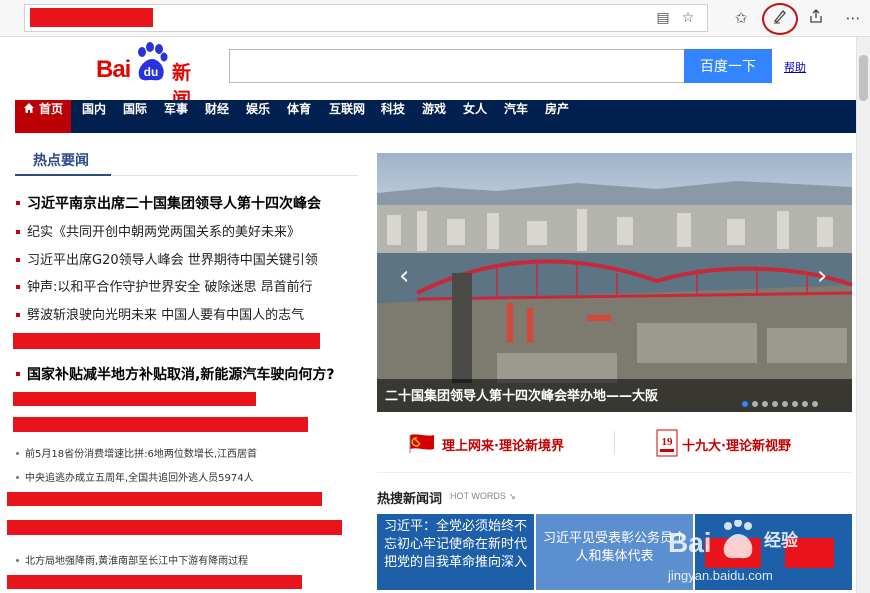  I want to click on jingyan-watermark: Bai 经验 jingyan.baidu.com, so click(753, 555).